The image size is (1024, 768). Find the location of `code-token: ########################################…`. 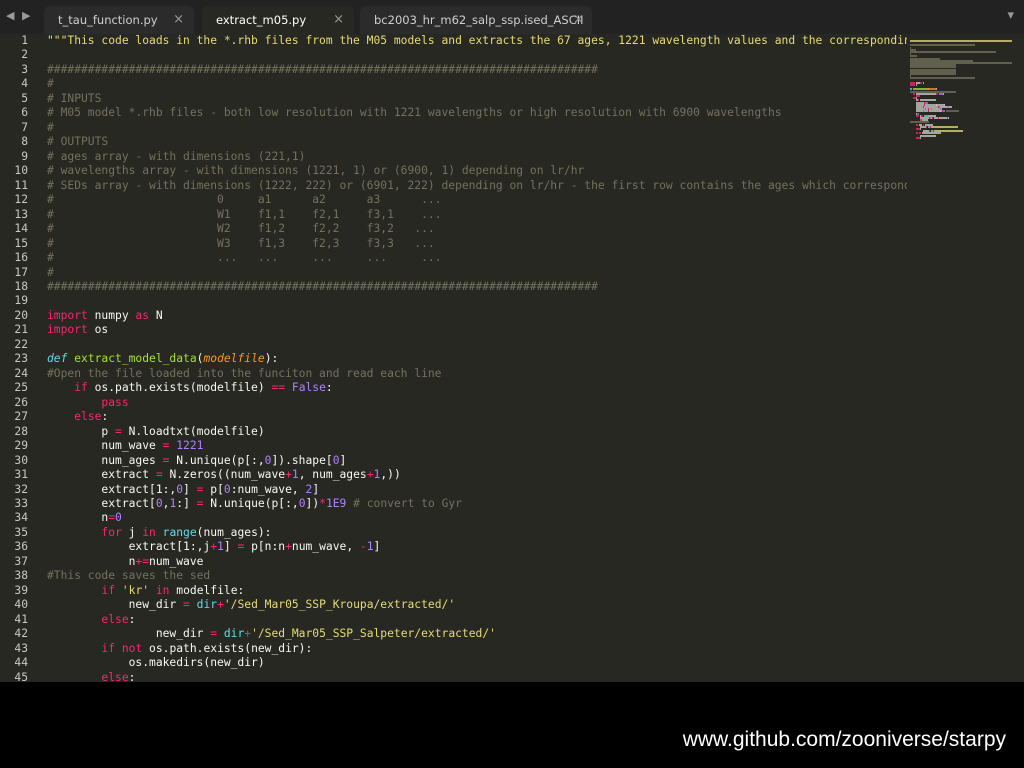

code-token: ########################################… is located at coordinates (322, 286).